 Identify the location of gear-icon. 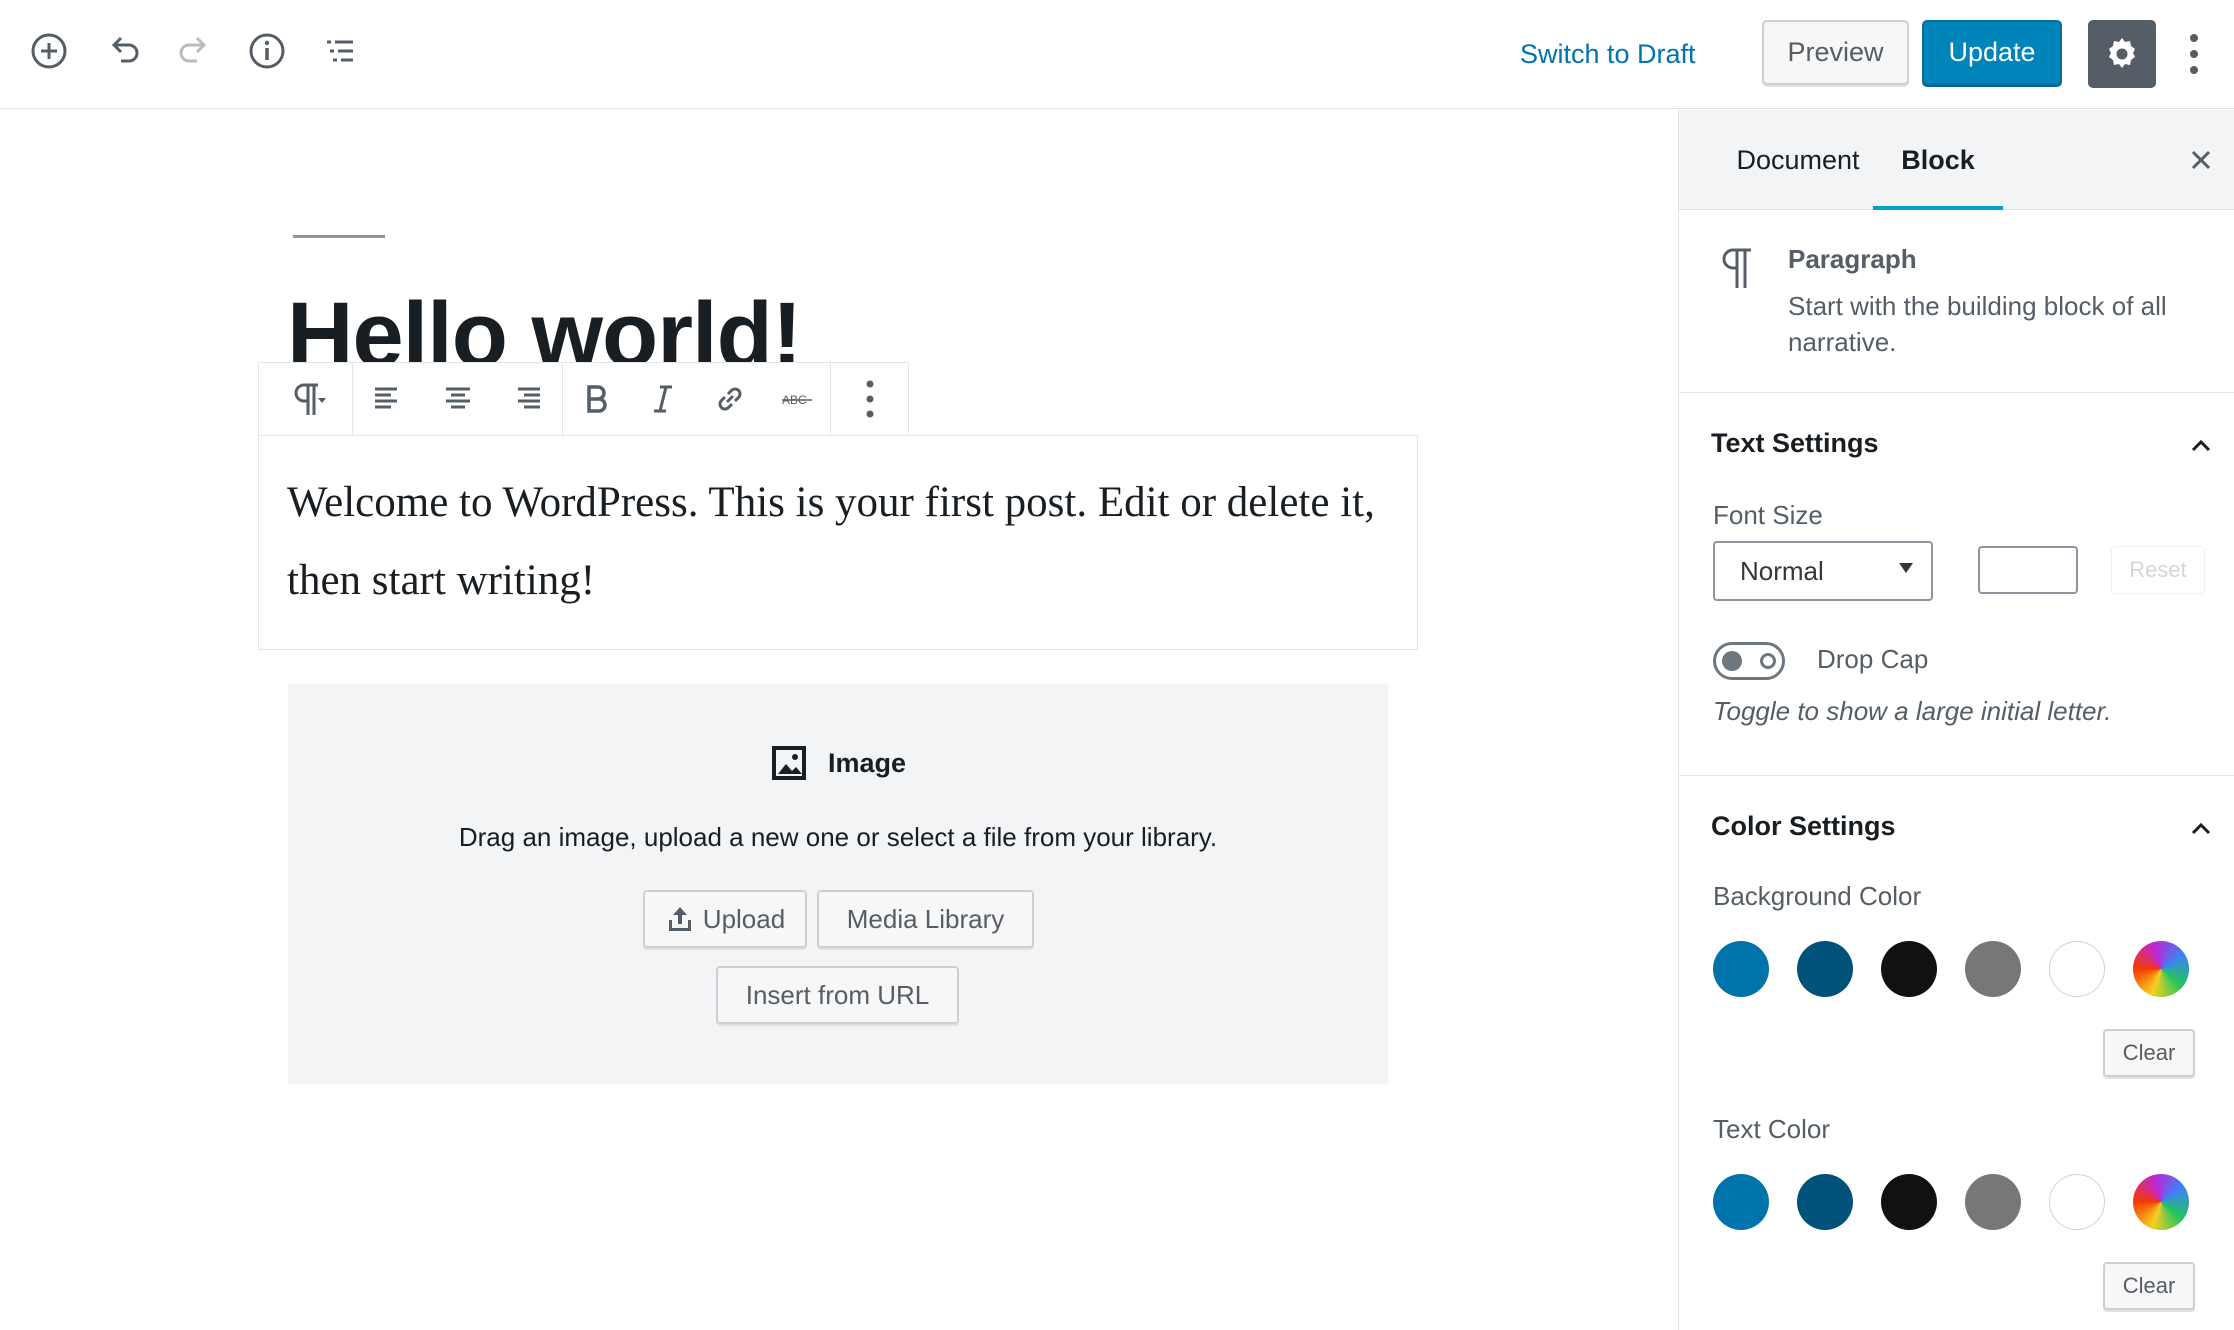
(2122, 53).